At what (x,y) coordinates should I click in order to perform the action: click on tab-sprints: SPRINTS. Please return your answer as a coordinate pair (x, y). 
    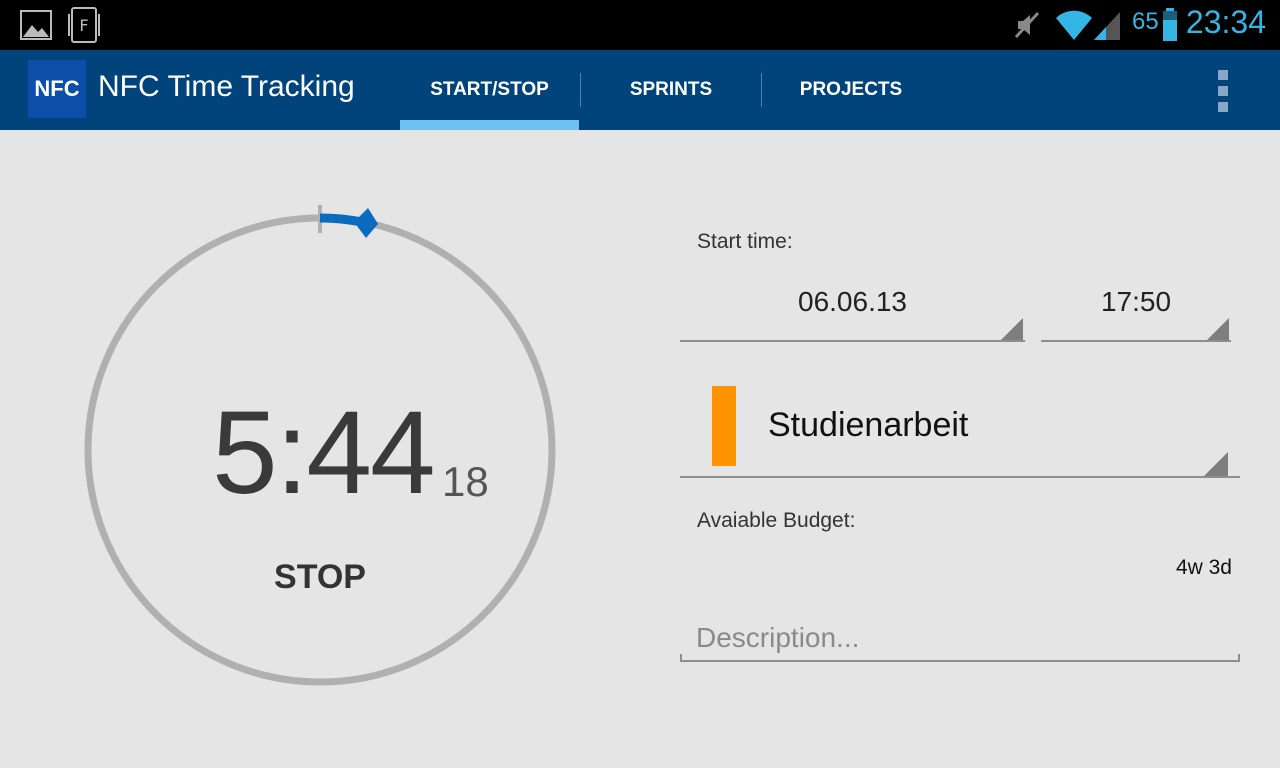
    Looking at the image, I should click on (671, 90).